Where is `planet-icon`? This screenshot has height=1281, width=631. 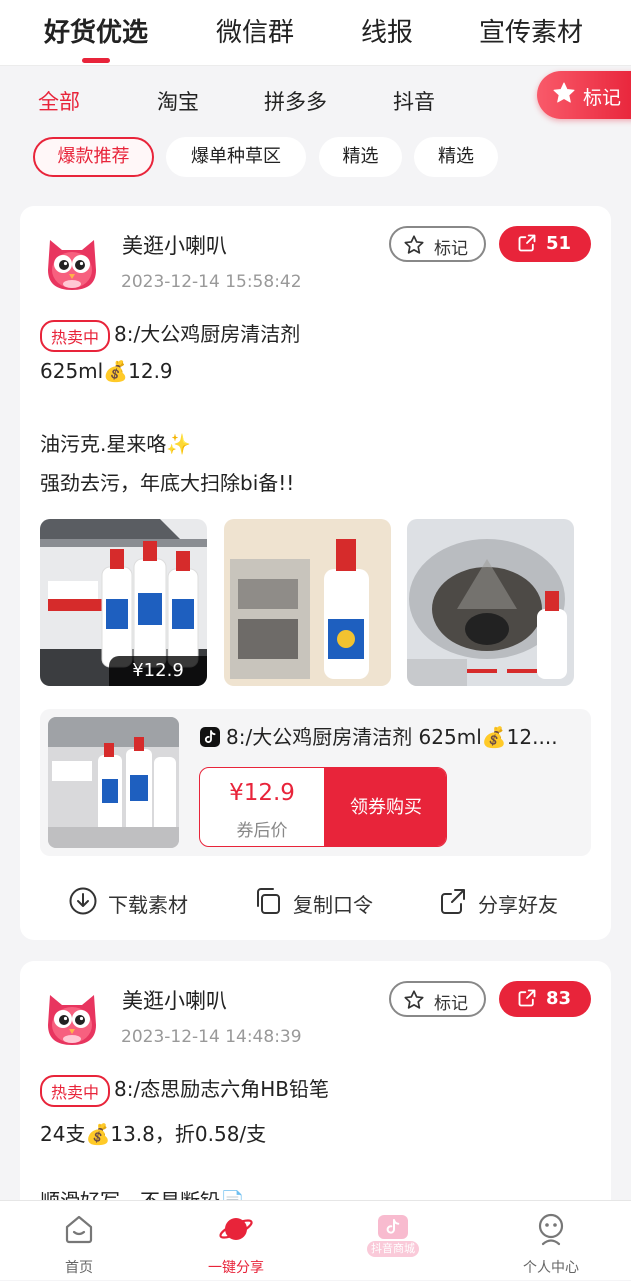
planet-icon is located at coordinates (236, 1229).